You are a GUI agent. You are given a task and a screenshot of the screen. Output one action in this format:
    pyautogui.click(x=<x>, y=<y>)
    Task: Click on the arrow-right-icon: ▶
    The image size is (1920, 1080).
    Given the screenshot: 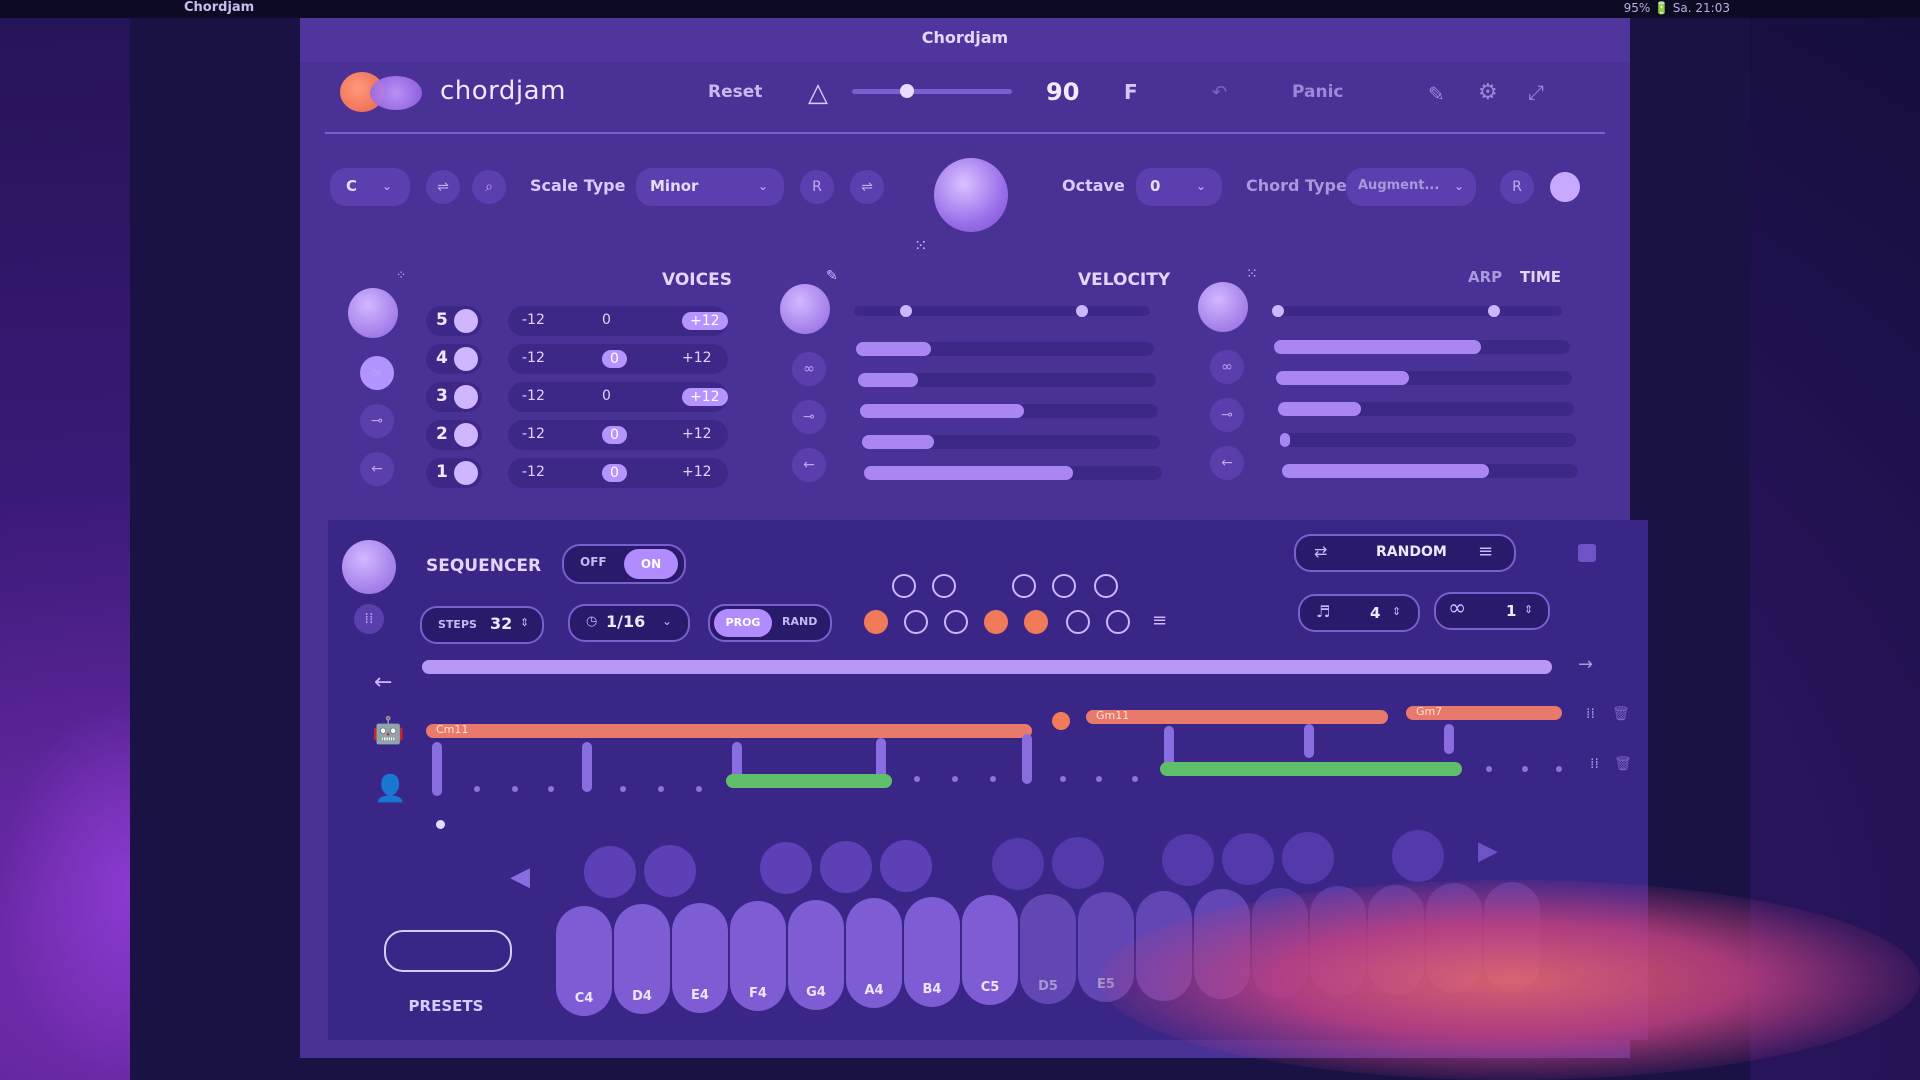 What is the action you would take?
    pyautogui.click(x=1488, y=851)
    